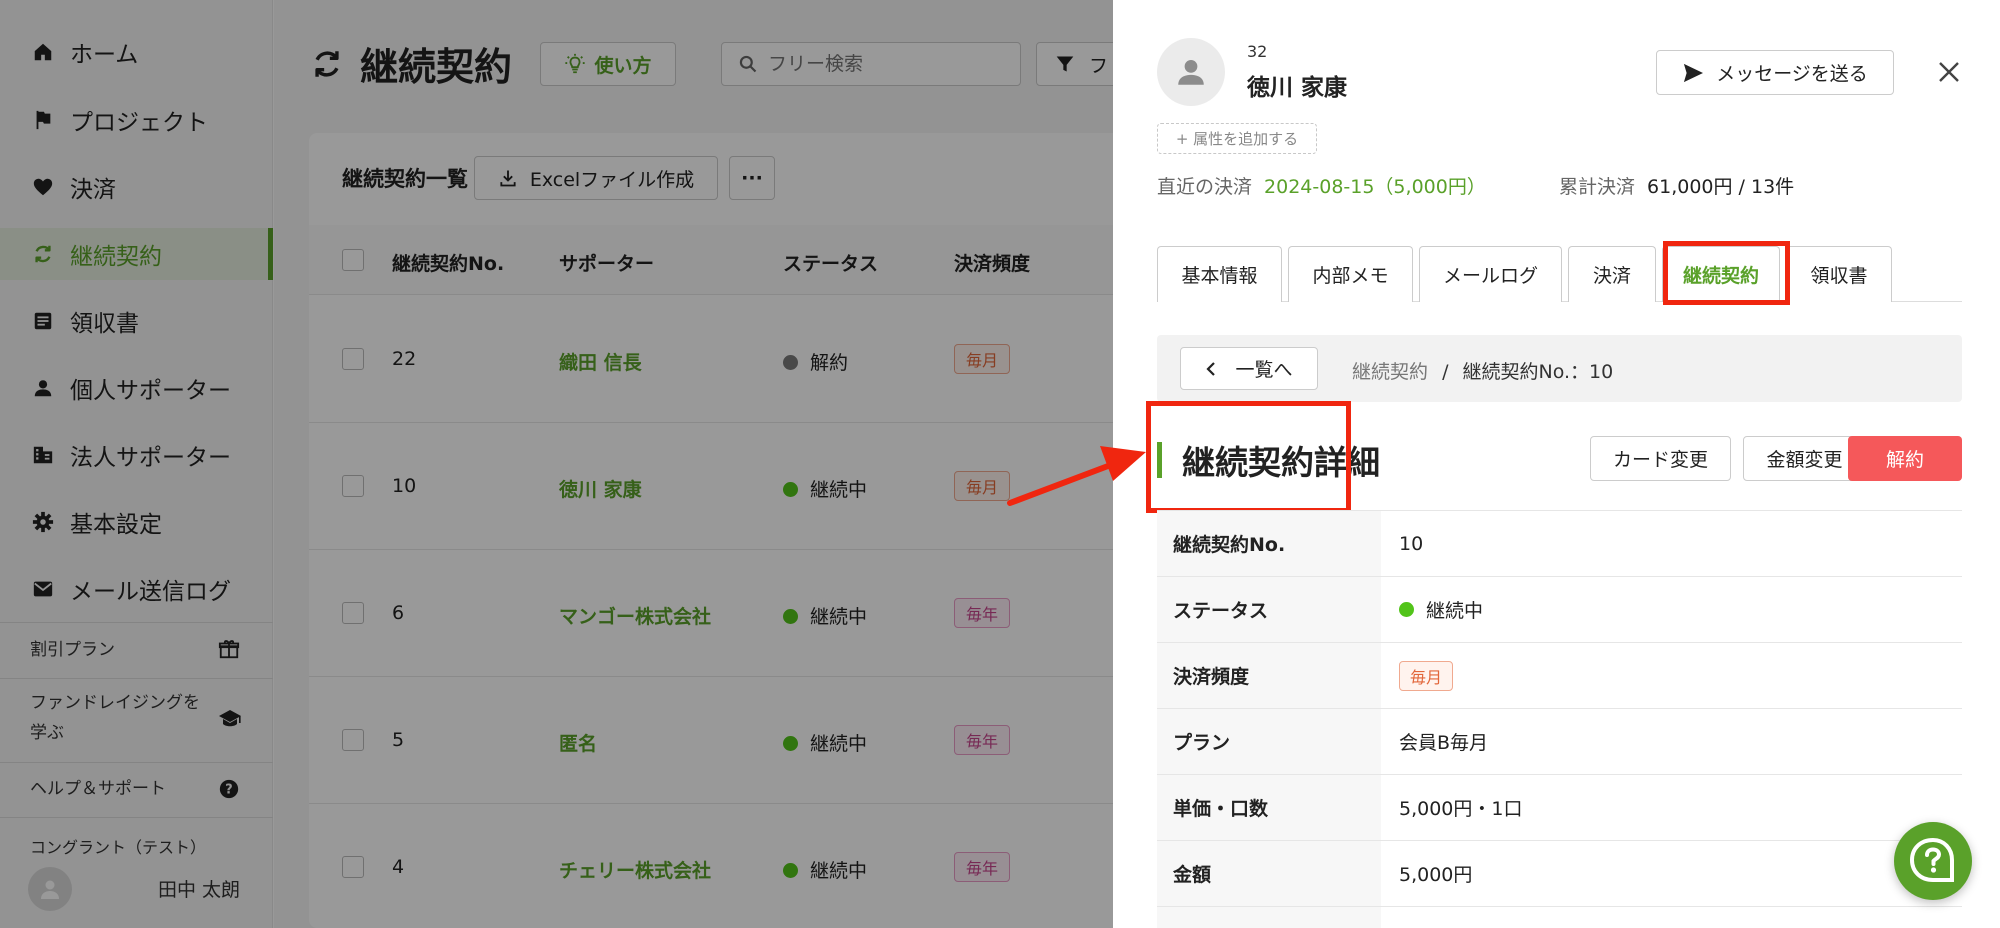 The image size is (2000, 928). I want to click on detail-value: 5,000円・1口, so click(1461, 809).